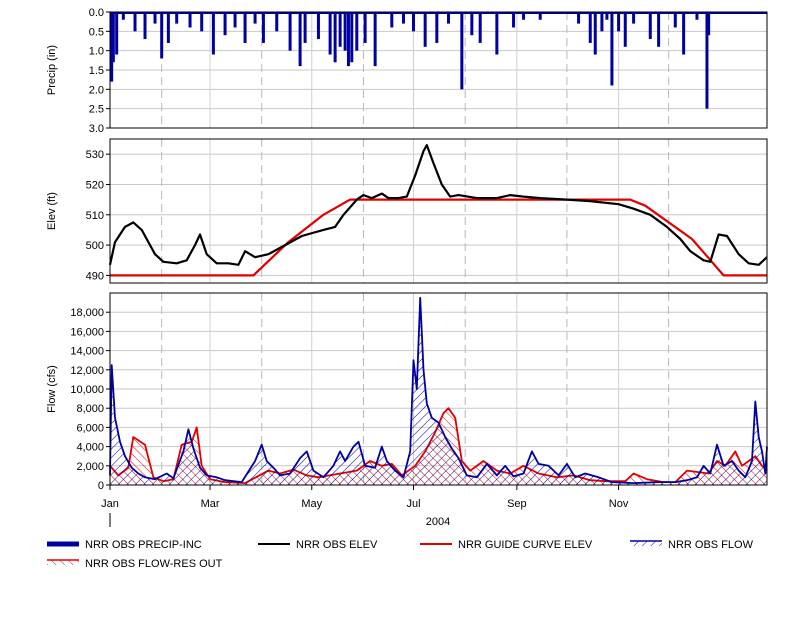  Describe the element at coordinates (95, 185) in the screenshot. I see `y-tick-label: 520` at that location.